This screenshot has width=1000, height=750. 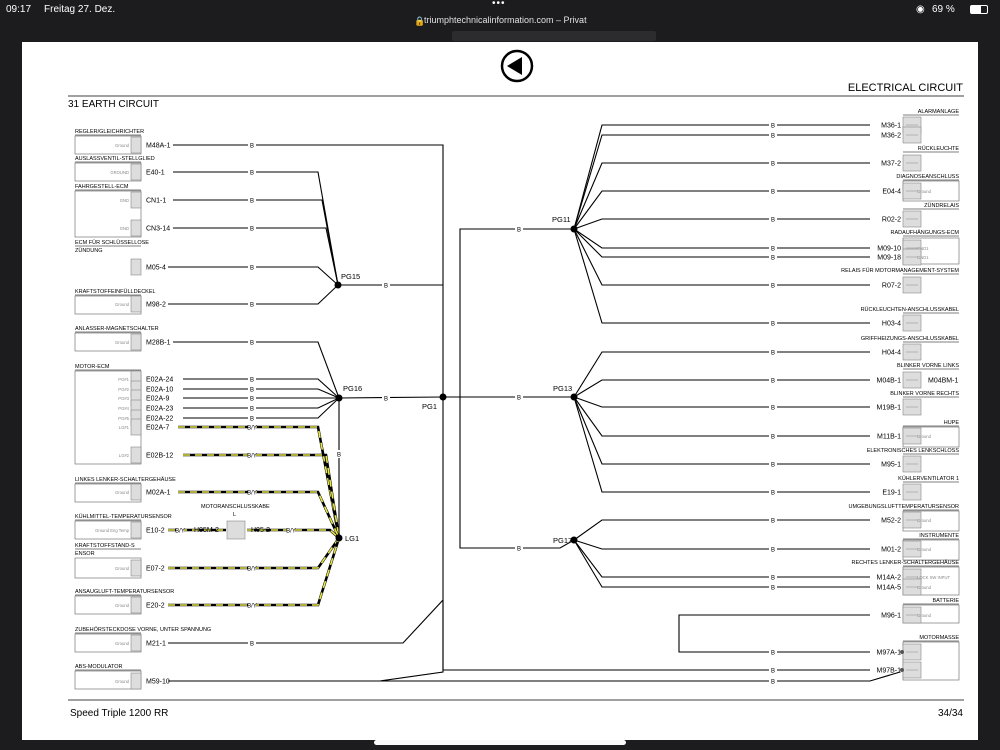 What do you see at coordinates (252, 174) in the screenshot?
I see `wire-e40-1-color: B` at bounding box center [252, 174].